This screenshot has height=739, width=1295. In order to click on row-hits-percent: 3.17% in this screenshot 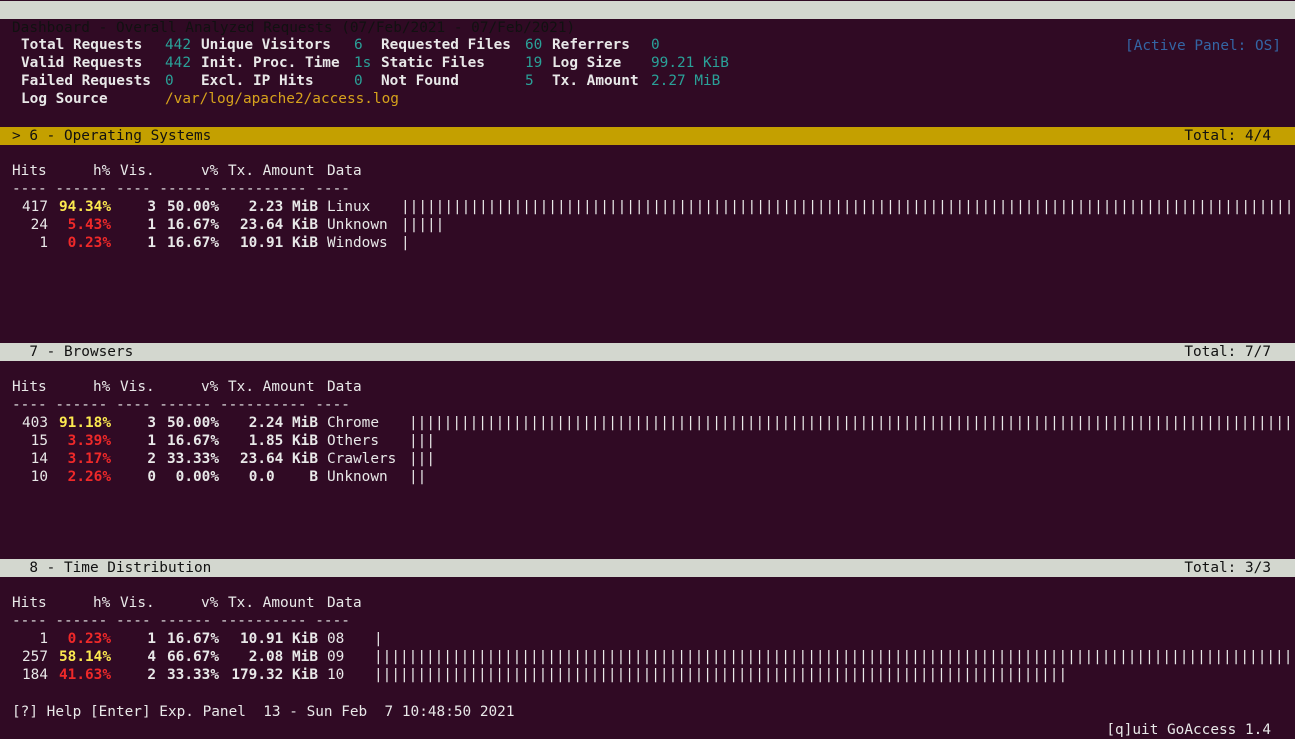, I will do `click(89, 459)`.